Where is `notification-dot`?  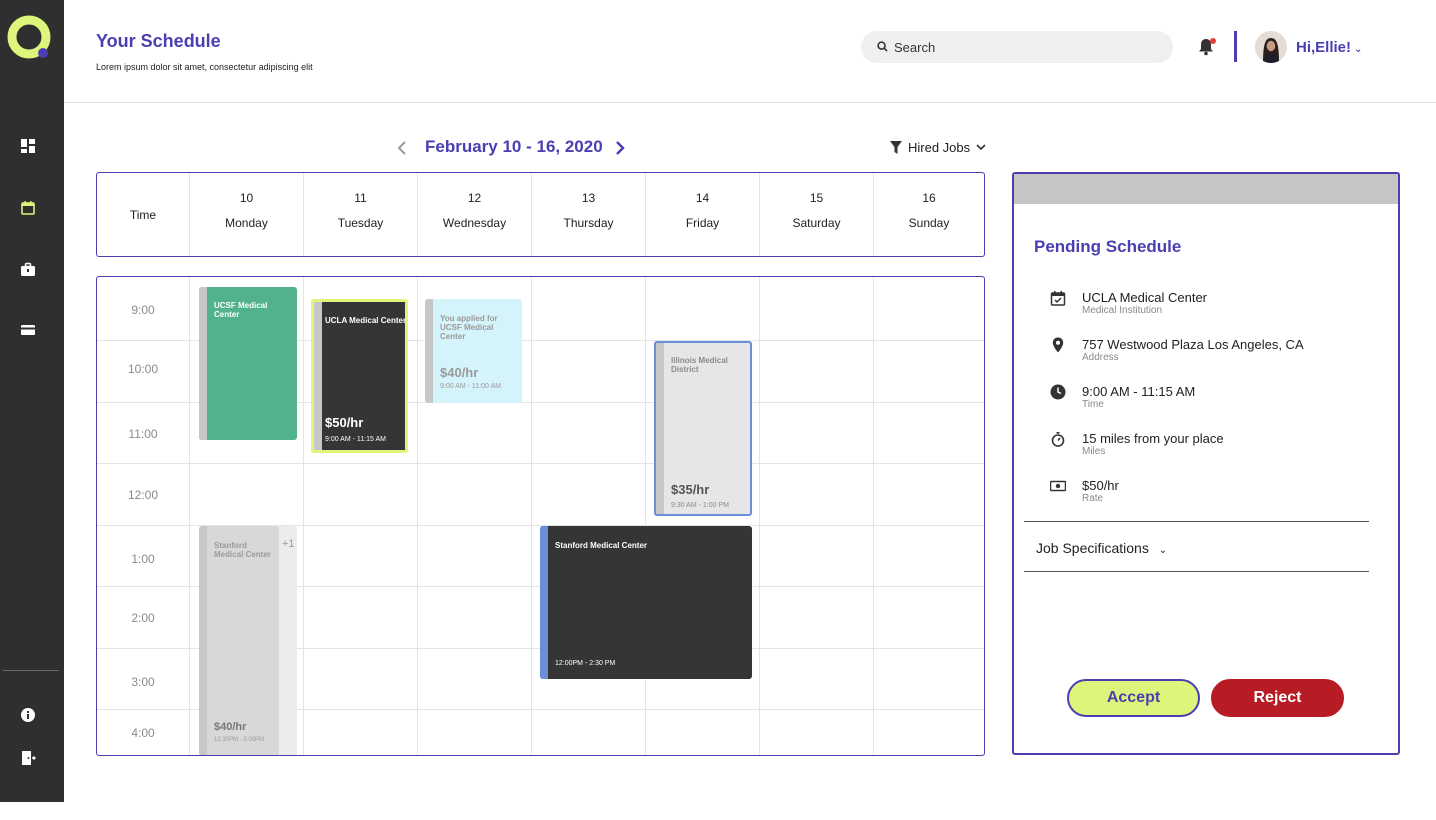 notification-dot is located at coordinates (1213, 41).